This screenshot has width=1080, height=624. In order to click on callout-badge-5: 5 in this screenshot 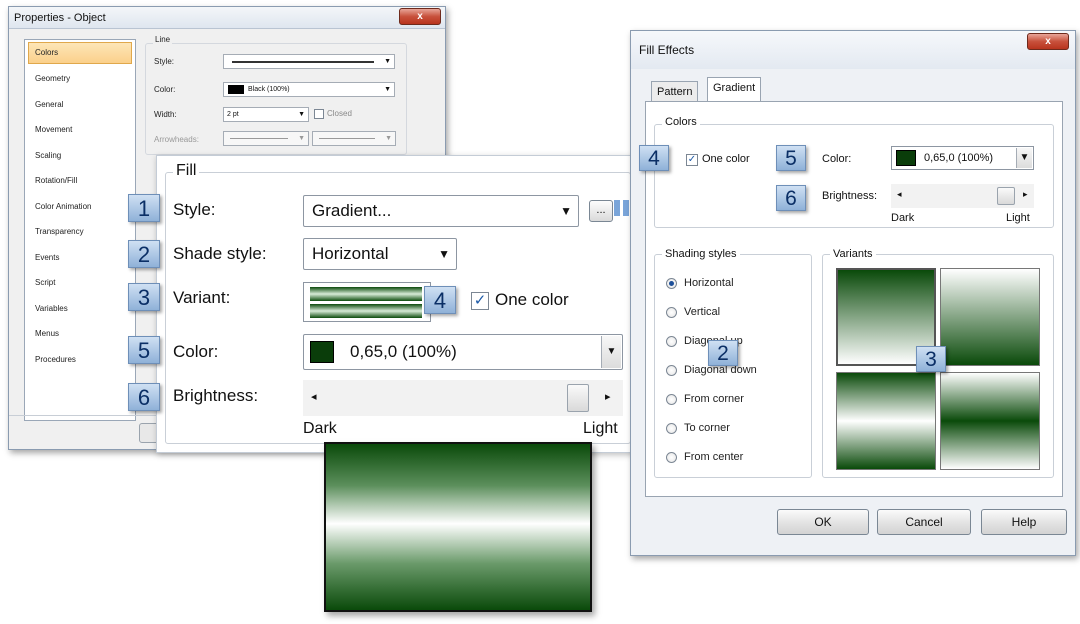, I will do `click(144, 350)`.